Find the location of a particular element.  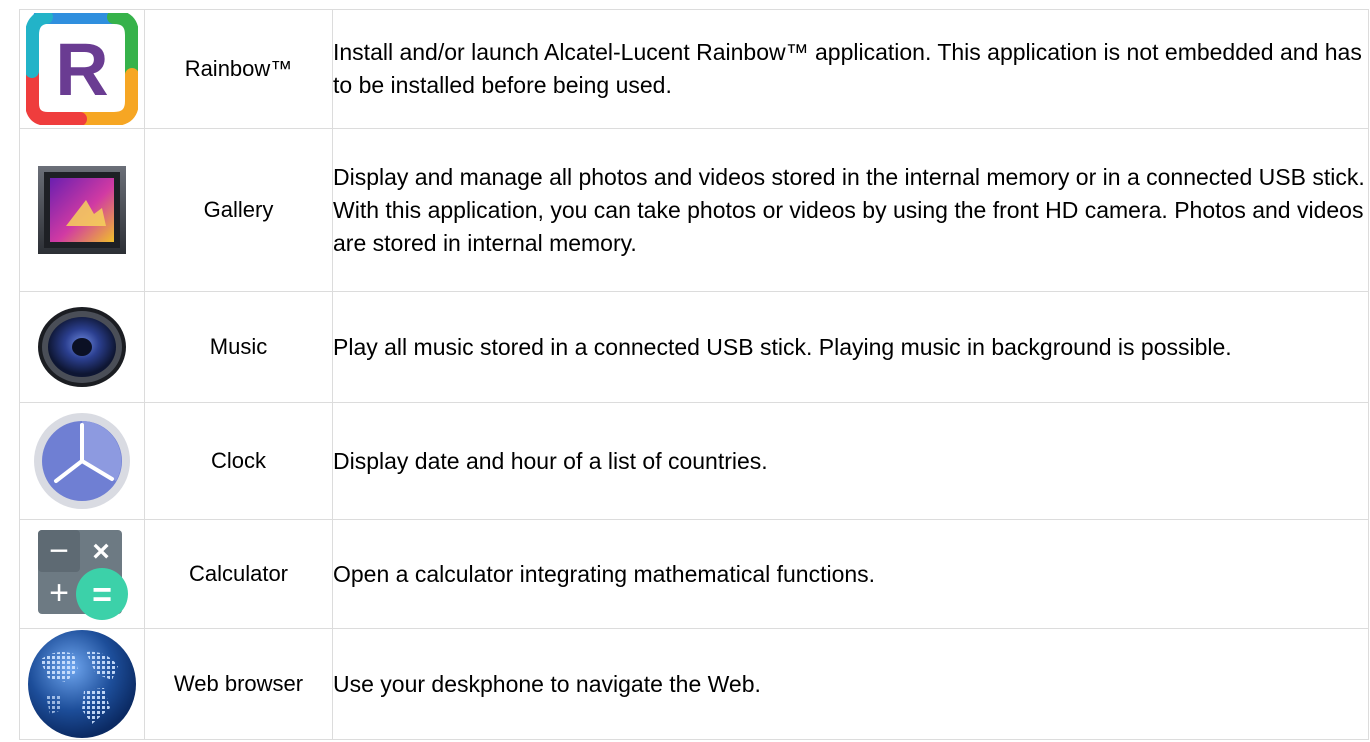

times-glyph: × is located at coordinates (101, 551).